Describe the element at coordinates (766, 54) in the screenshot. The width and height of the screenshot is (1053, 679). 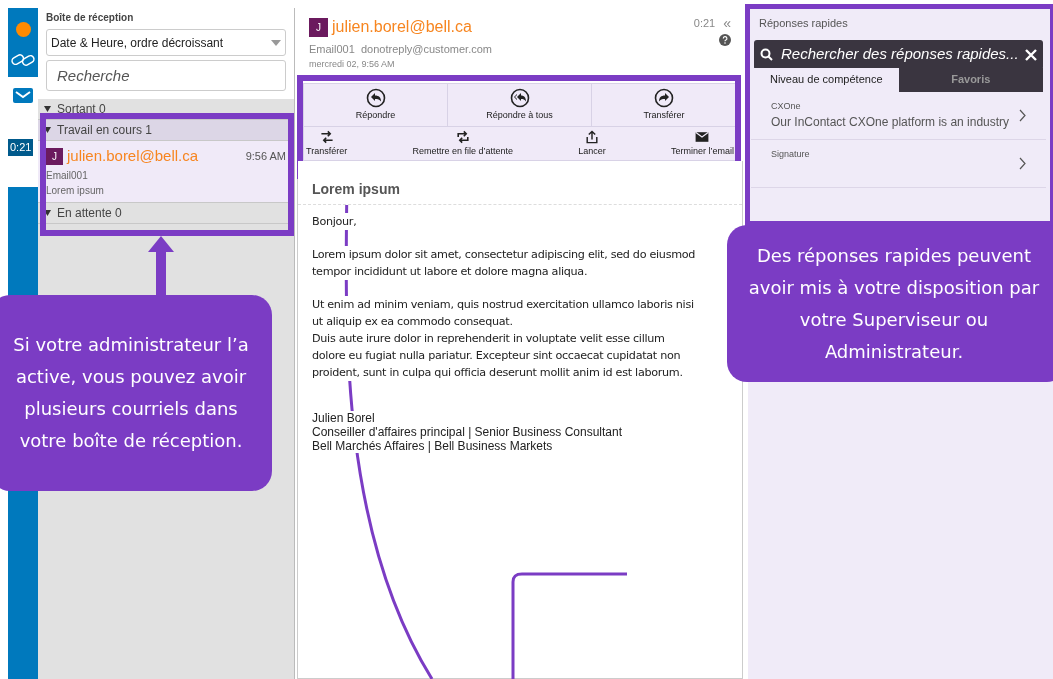
I see `search-icon` at that location.